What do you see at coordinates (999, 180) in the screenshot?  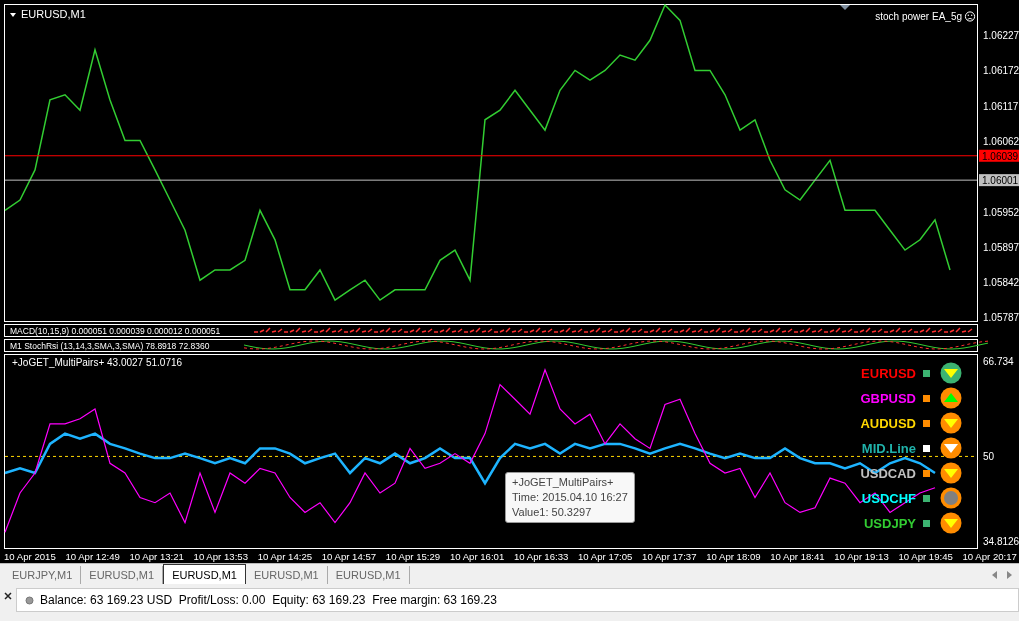 I see `price-tag: 1.06001` at bounding box center [999, 180].